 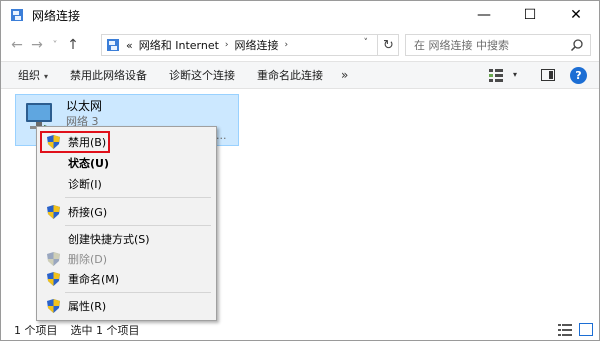 What do you see at coordinates (108, 75) in the screenshot?
I see `disable-device-button: 禁用此网络设备` at bounding box center [108, 75].